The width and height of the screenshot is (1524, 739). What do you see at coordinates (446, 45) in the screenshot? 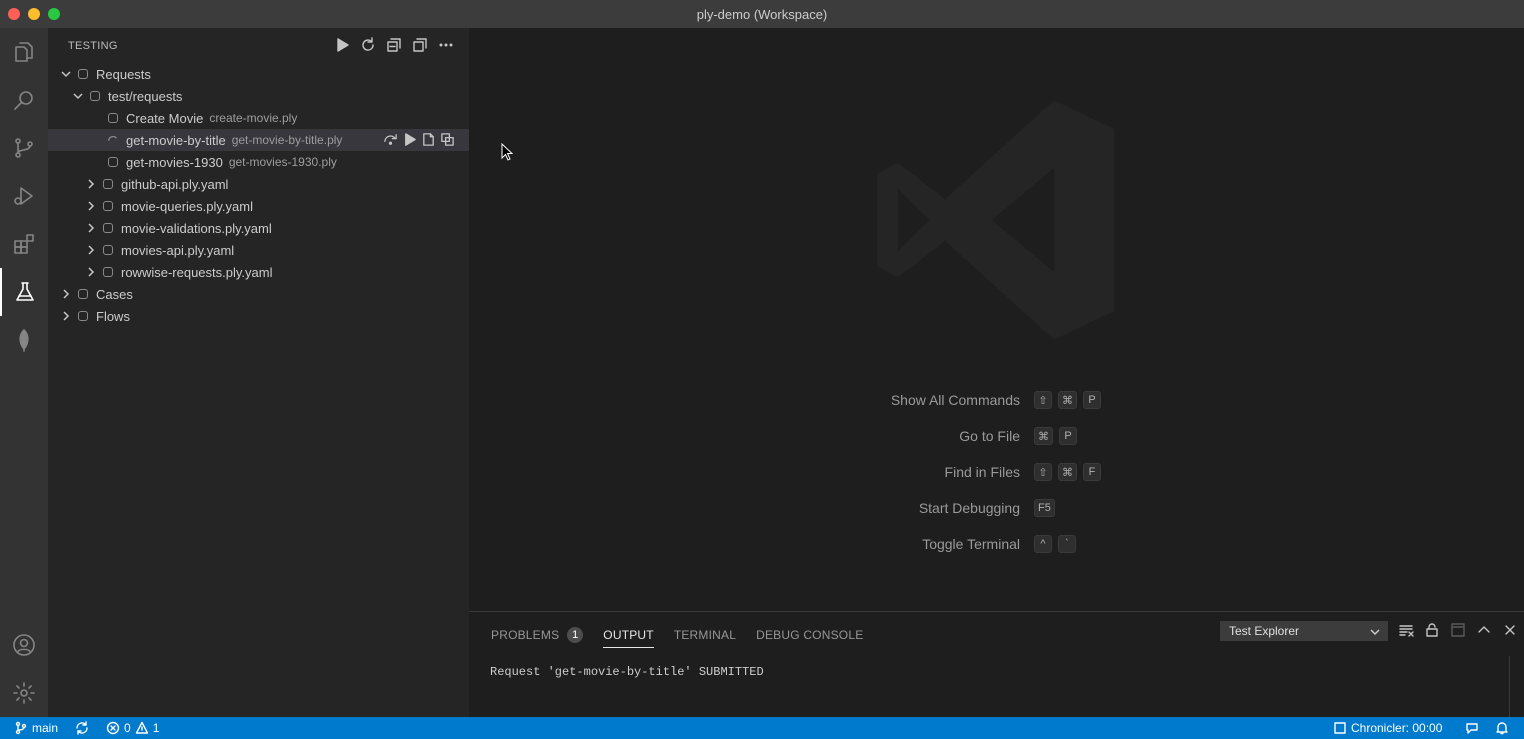
I see `more-actions-icon` at bounding box center [446, 45].